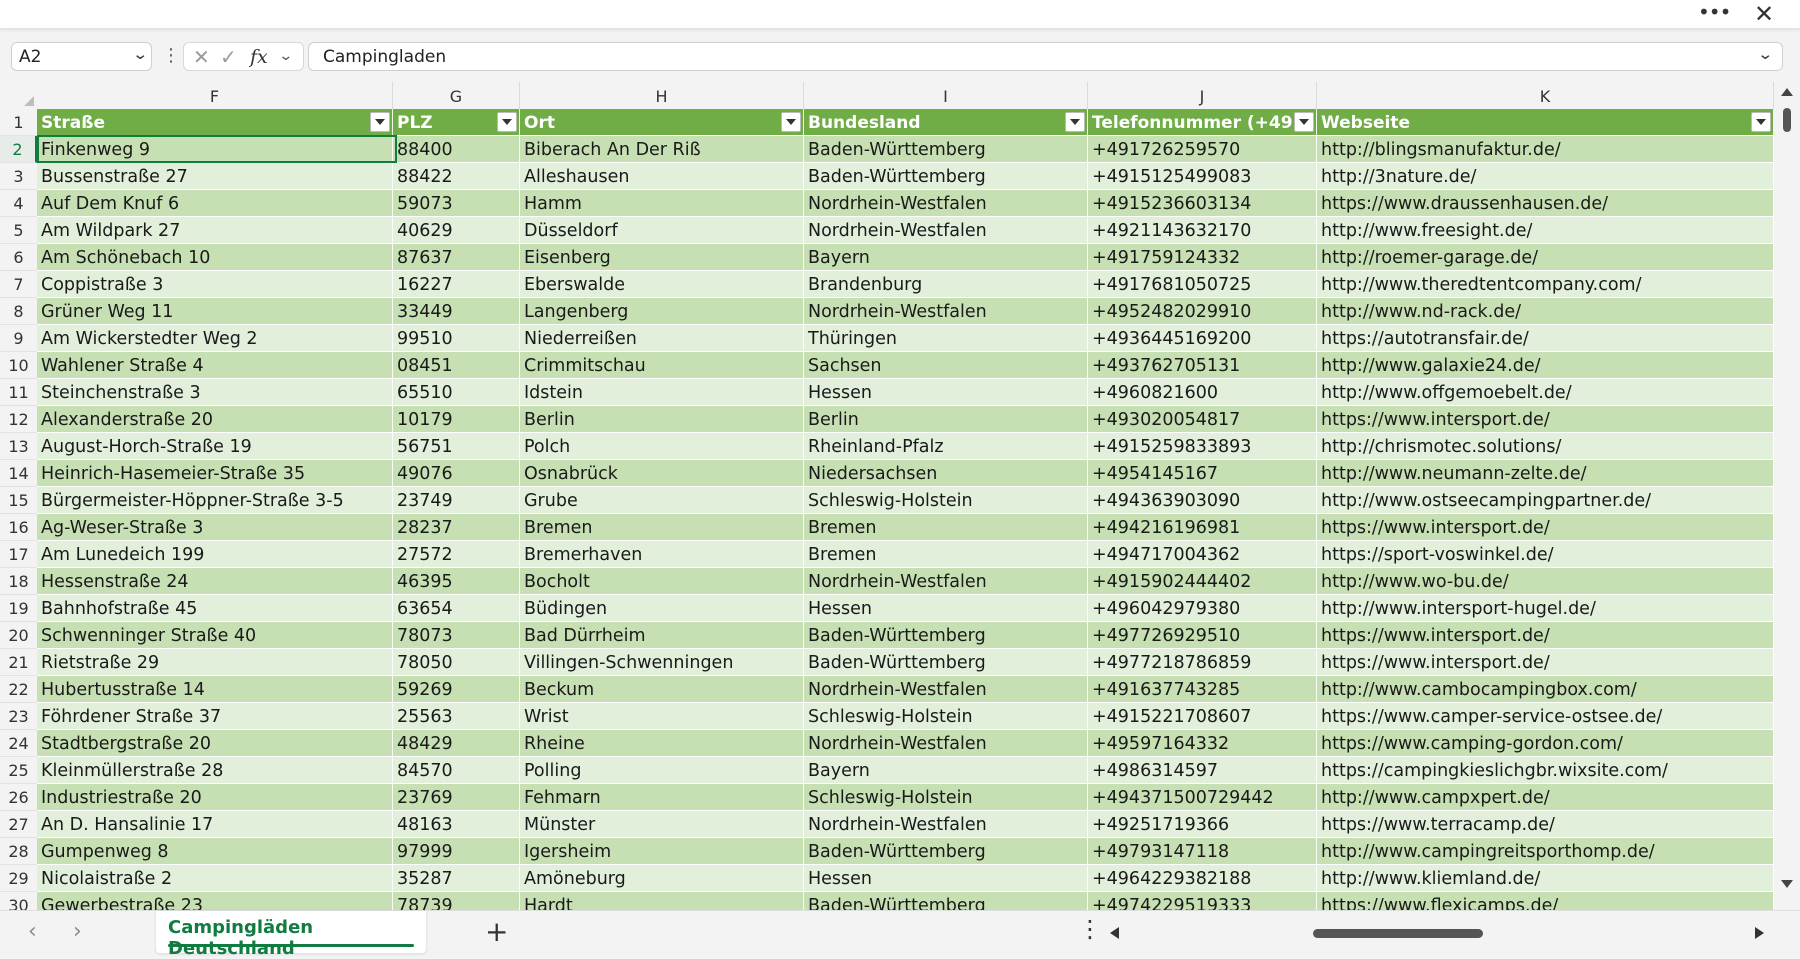  What do you see at coordinates (215, 743) in the screenshot?
I see `table-cell: Stadtbergstraße 20` at bounding box center [215, 743].